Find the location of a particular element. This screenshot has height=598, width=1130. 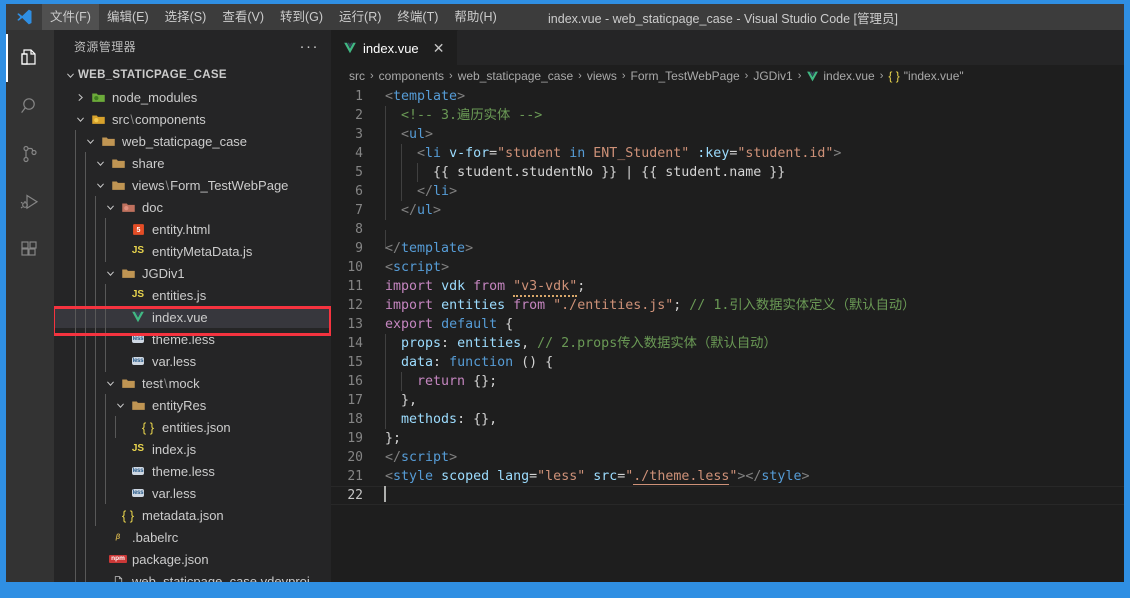

code-line: 16 return {}; is located at coordinates (727, 381).